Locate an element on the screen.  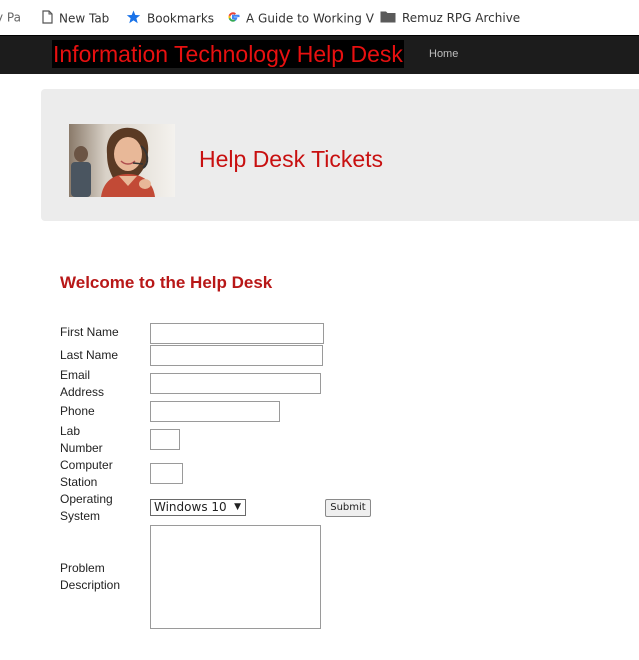
problem-label-line-2: Description is located at coordinates (90, 585).